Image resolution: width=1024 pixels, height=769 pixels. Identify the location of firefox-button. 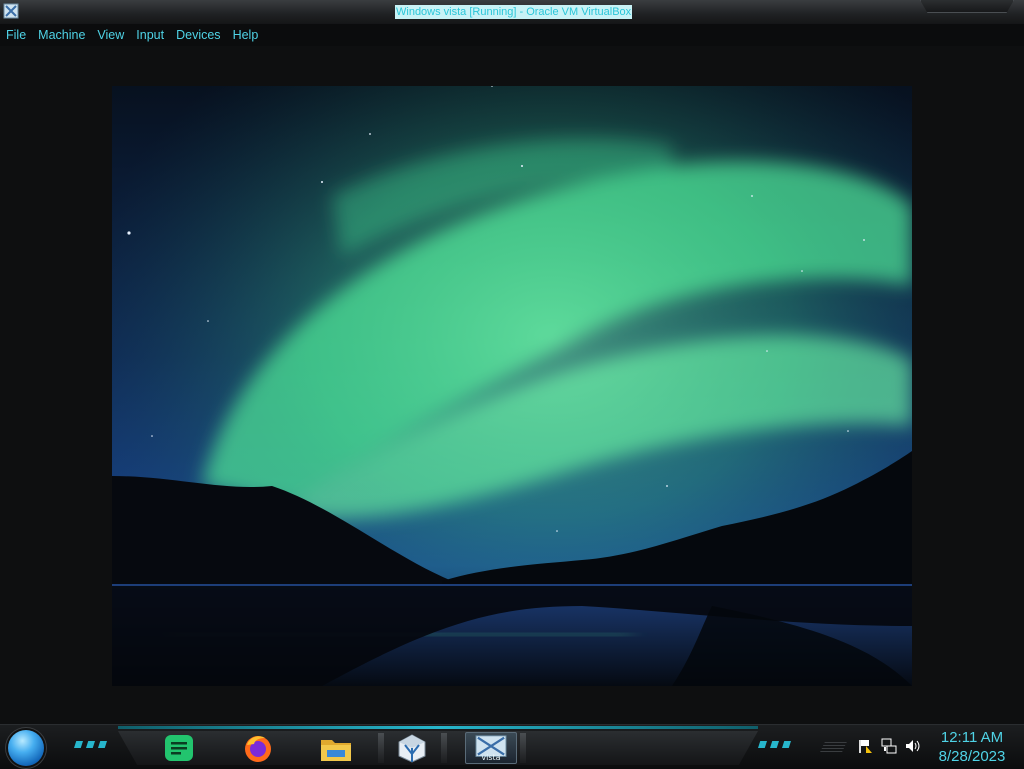
(258, 748).